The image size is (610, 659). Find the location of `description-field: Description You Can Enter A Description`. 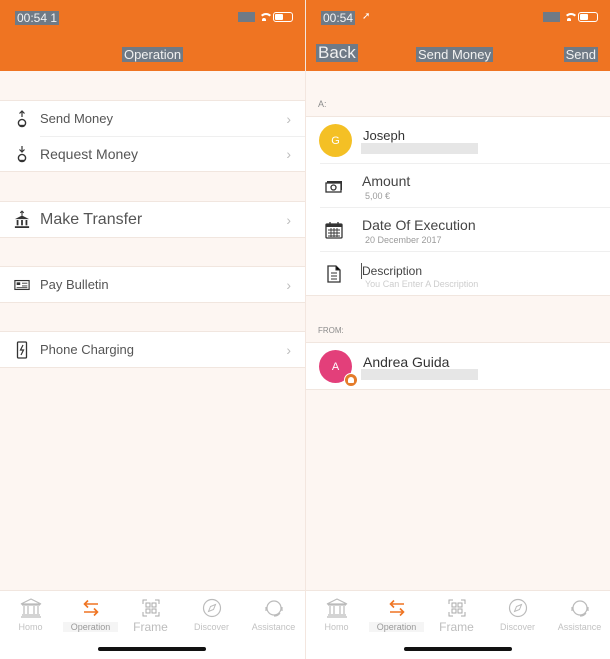

description-field: Description You Can Enter A Description is located at coordinates (465, 273).